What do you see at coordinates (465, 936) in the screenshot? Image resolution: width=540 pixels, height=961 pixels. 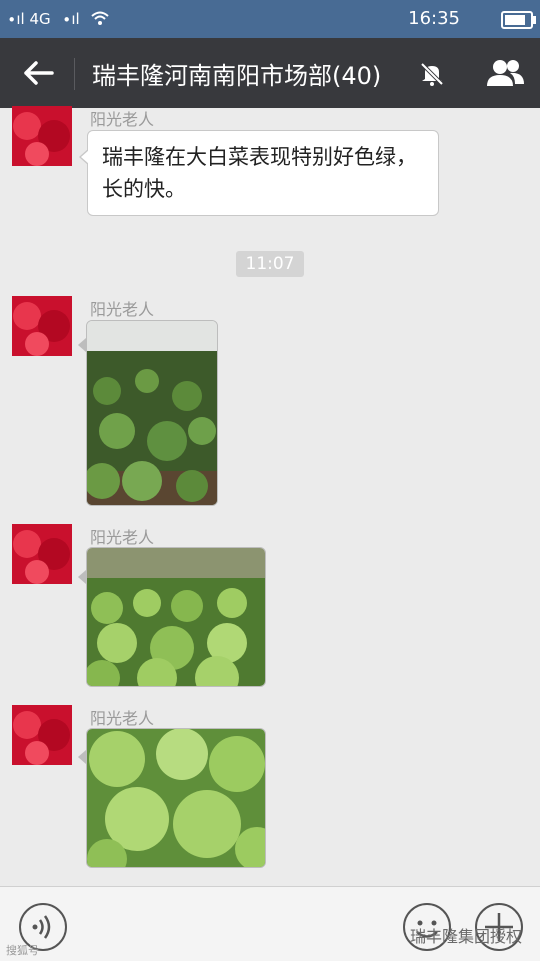 I see `watermark-text: 瑞丰隆集团授权` at bounding box center [465, 936].